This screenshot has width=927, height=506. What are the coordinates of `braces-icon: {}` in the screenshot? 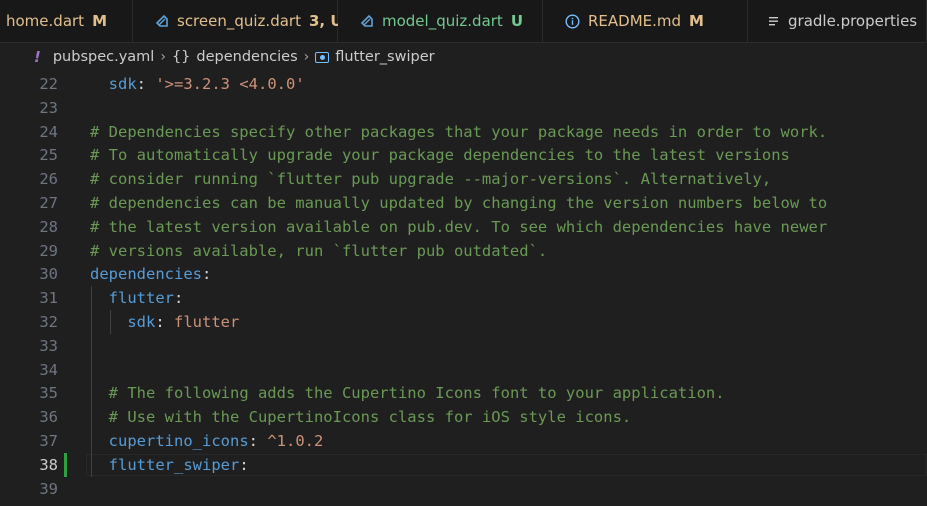 It's located at (181, 57).